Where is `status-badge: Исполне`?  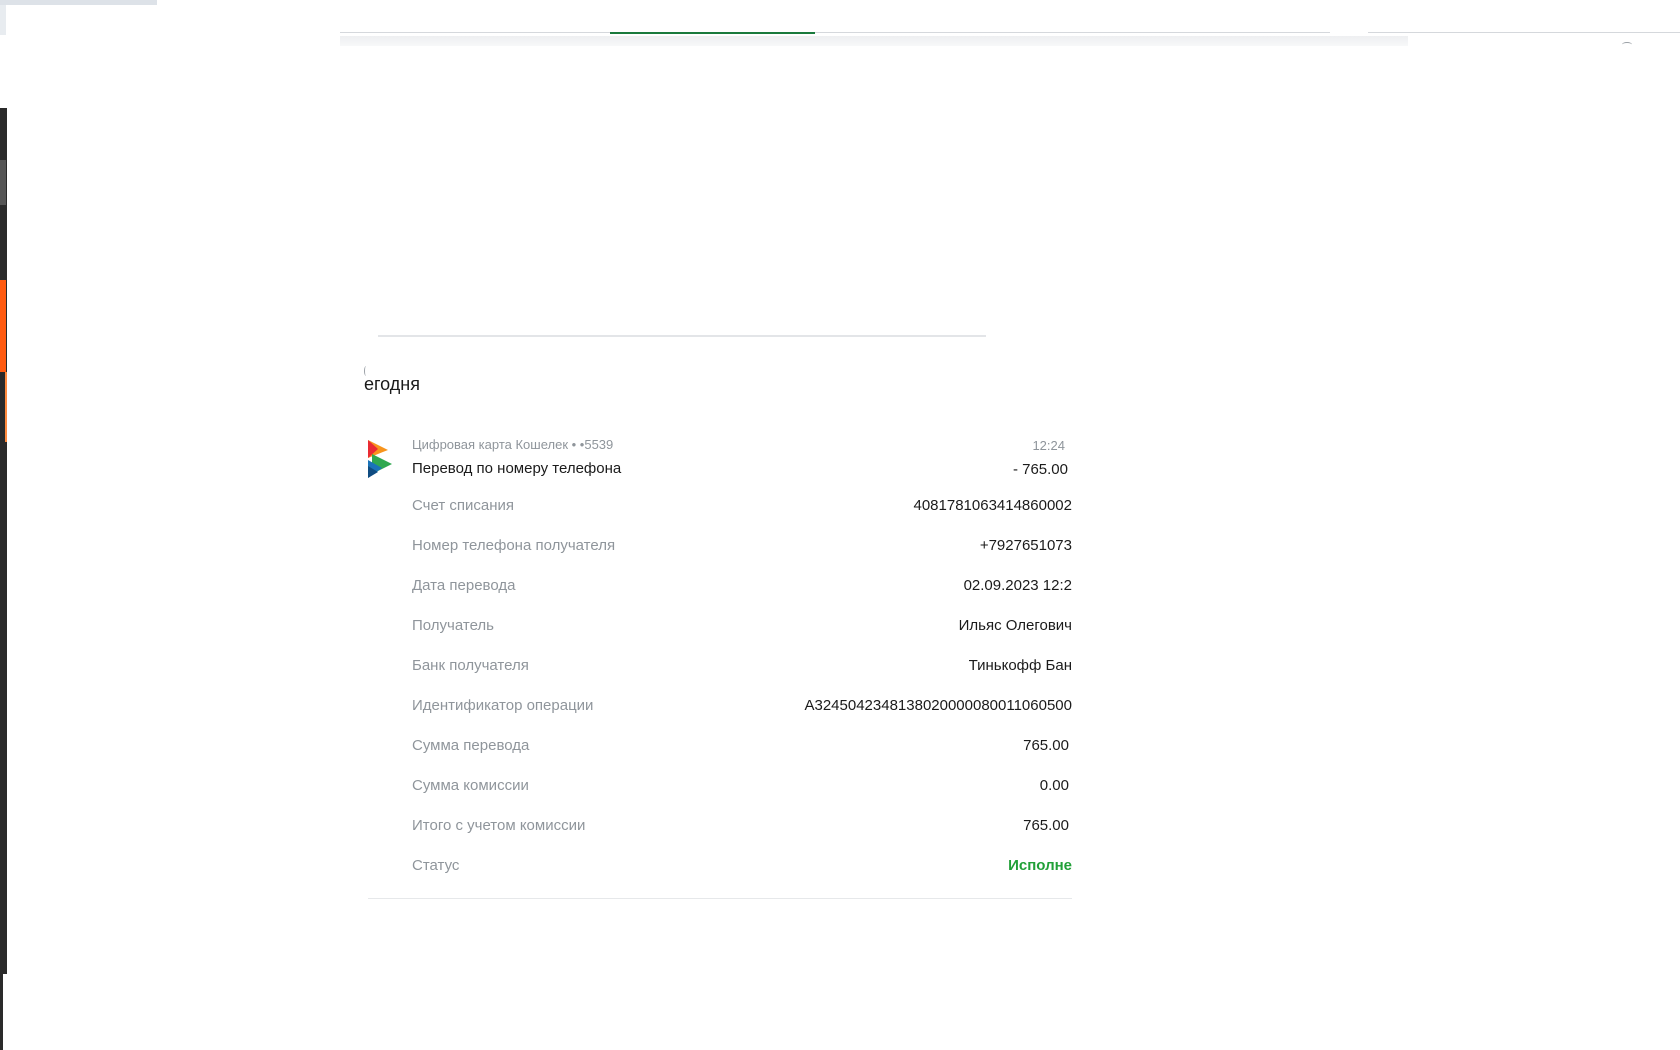
status-badge: Исполне is located at coordinates (1040, 865).